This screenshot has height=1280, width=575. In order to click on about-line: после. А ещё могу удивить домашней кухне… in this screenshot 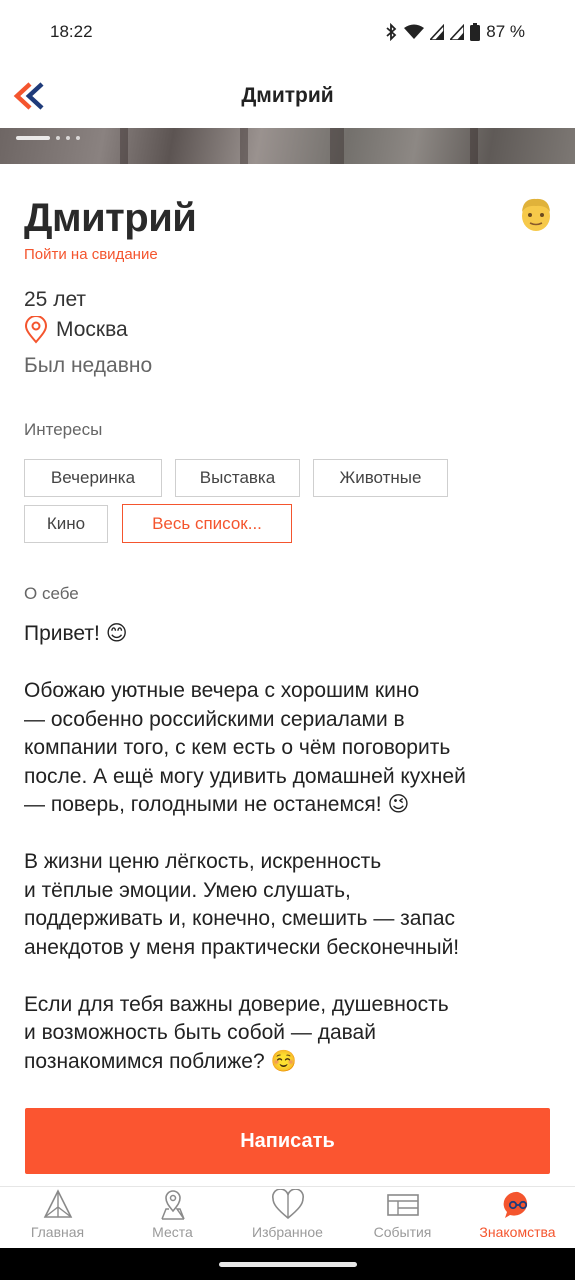, I will do `click(245, 776)`.